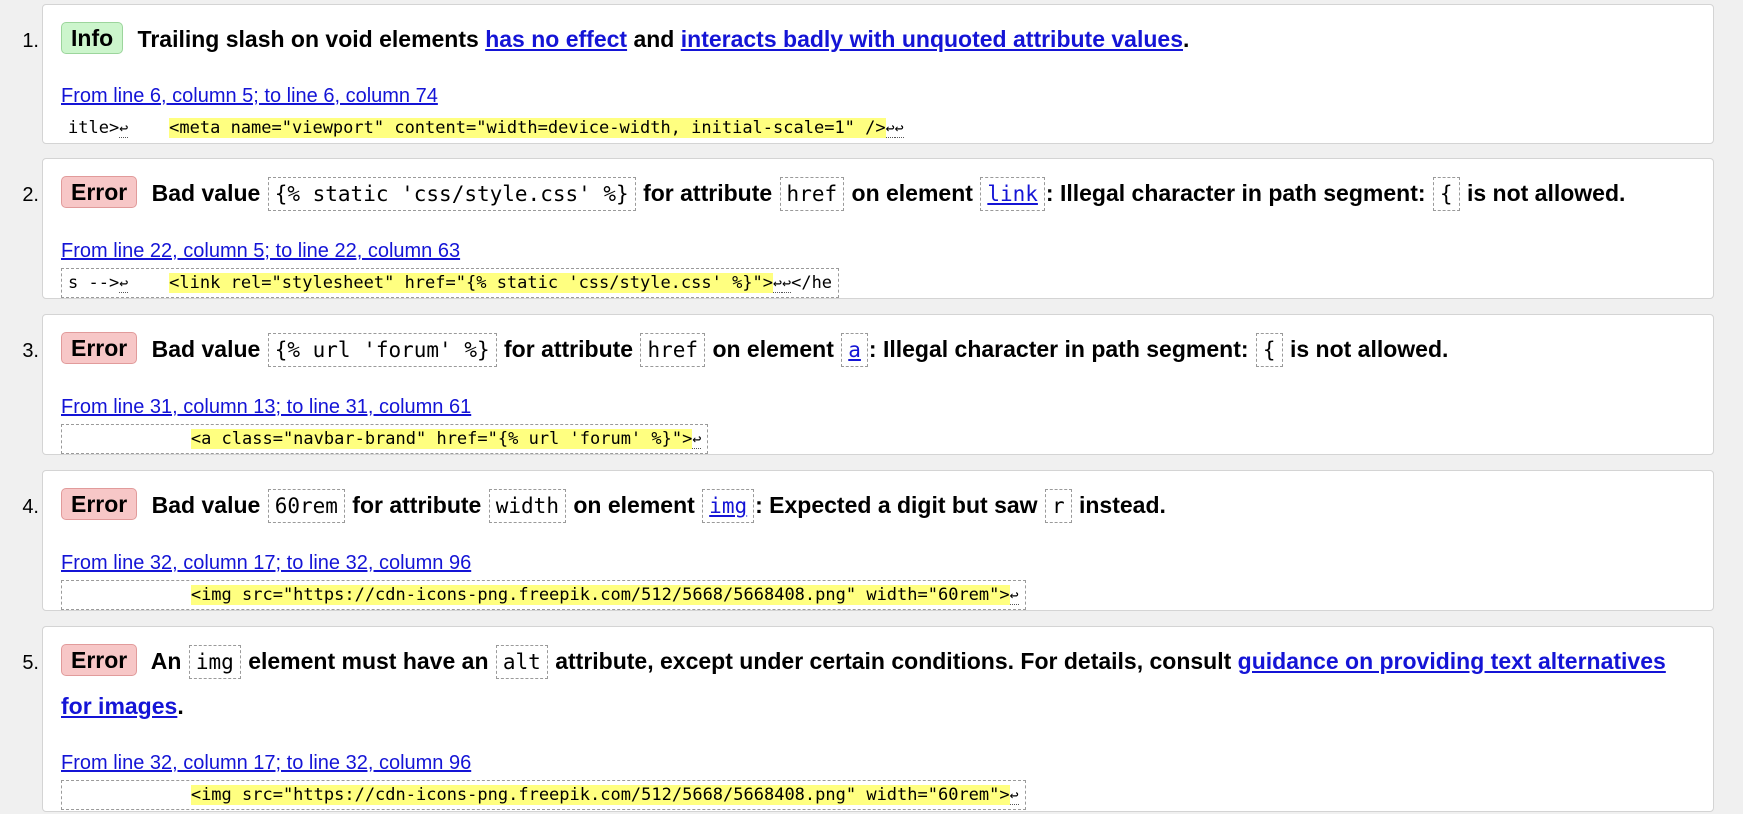 The width and height of the screenshot is (1743, 814). What do you see at coordinates (30, 41) in the screenshot?
I see `message-number: 1.` at bounding box center [30, 41].